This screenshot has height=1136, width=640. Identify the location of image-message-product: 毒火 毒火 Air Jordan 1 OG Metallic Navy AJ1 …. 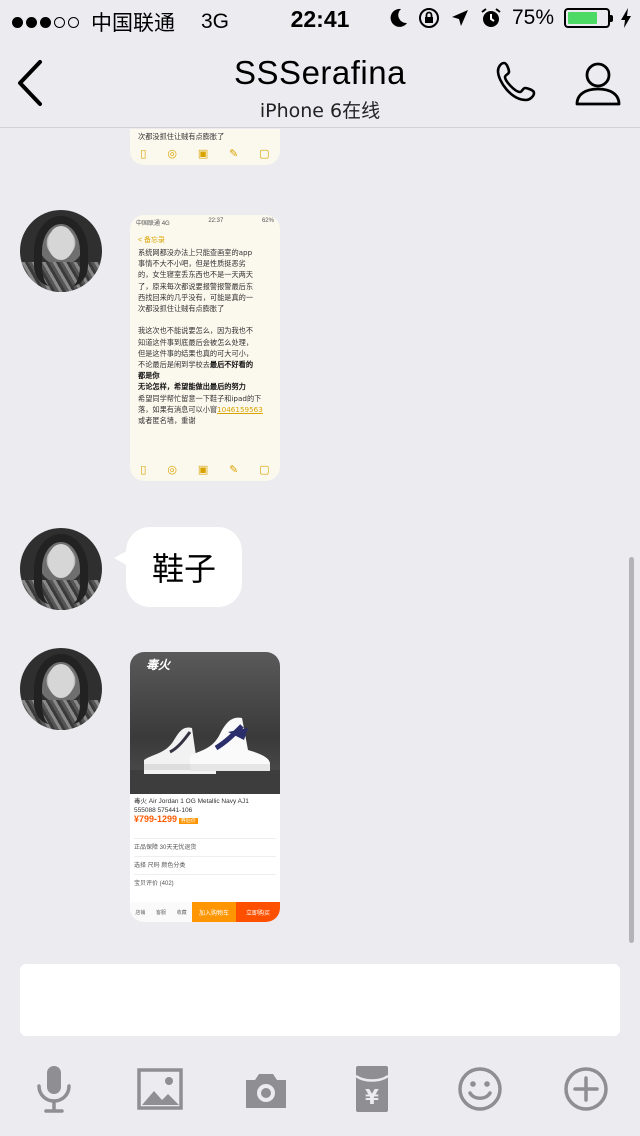
(205, 787).